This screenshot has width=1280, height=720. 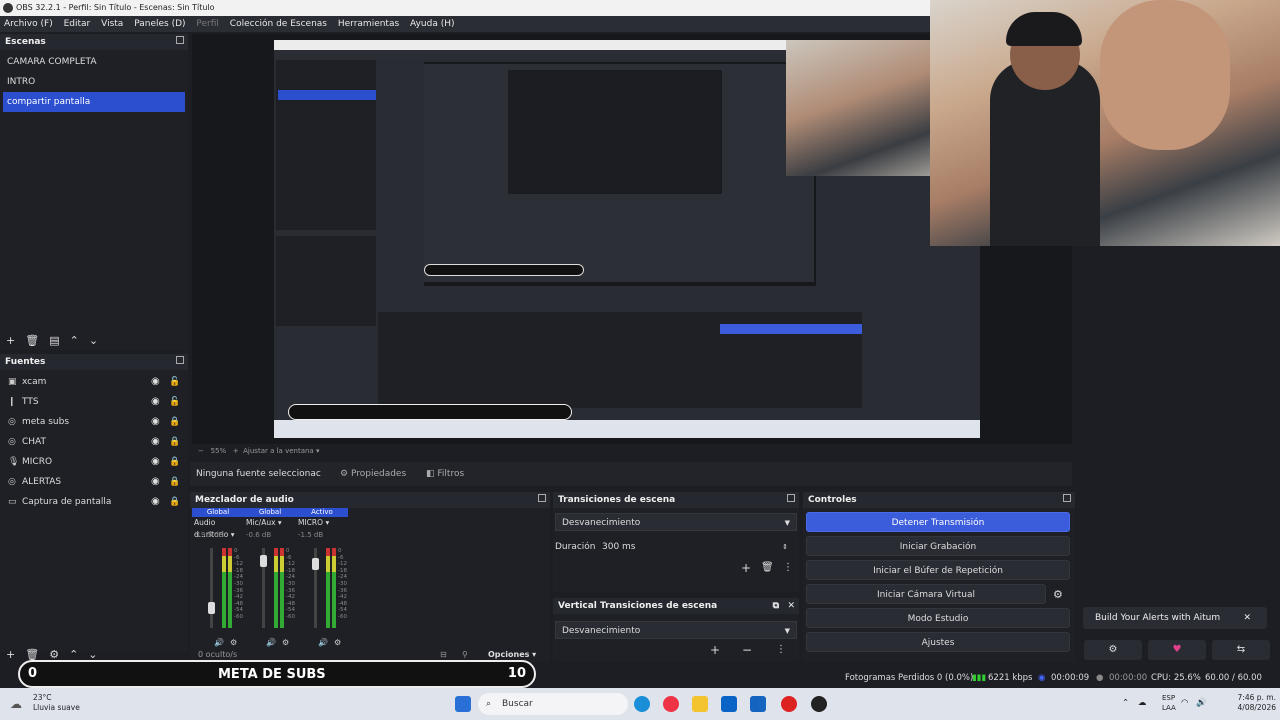 What do you see at coordinates (1201, 703) in the screenshot?
I see `volume-icon: 🔊` at bounding box center [1201, 703].